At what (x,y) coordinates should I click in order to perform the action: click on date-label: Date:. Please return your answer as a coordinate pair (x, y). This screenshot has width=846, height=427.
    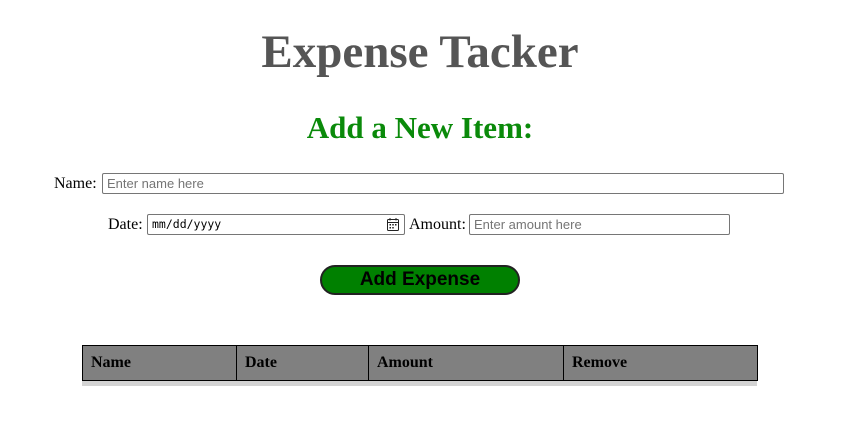
    Looking at the image, I should click on (125, 224).